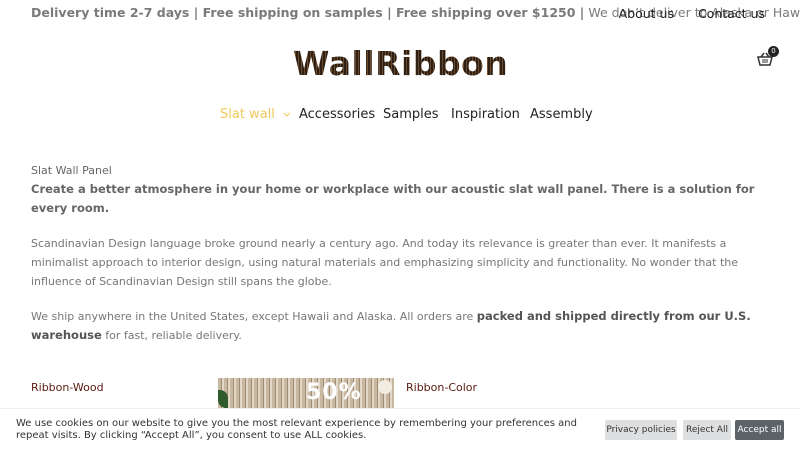 Image resolution: width=800 pixels, height=450 pixels. I want to click on nav-item-samples: Samples, so click(411, 114).